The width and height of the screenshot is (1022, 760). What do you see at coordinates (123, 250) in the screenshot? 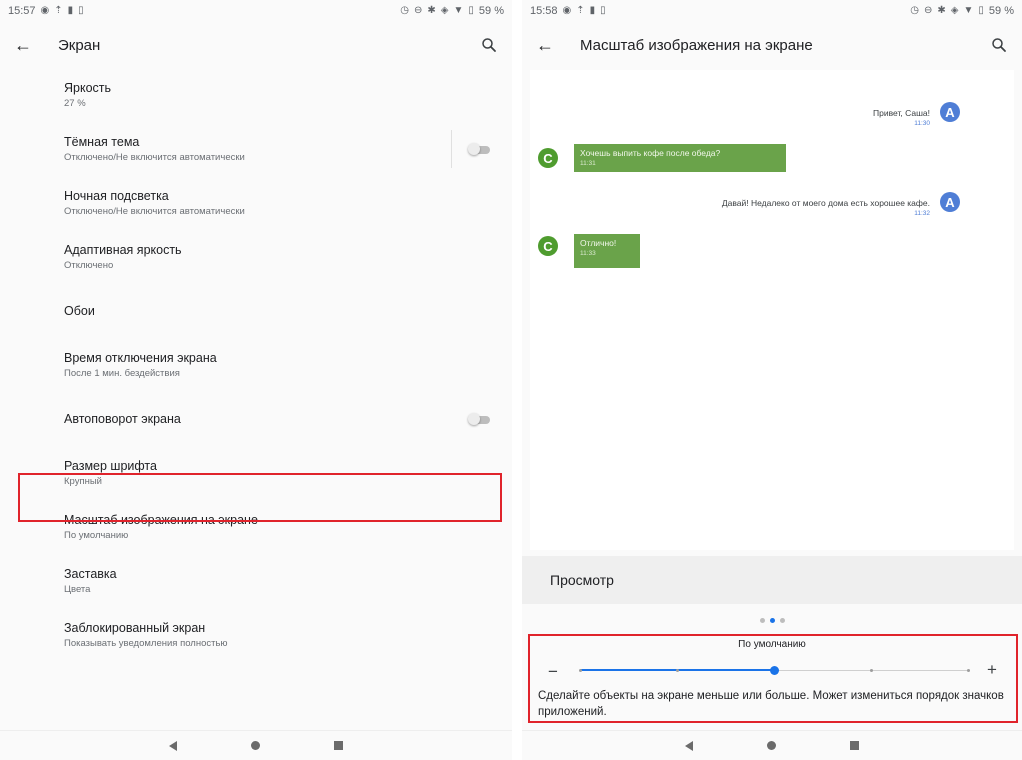
I see `setting-label: Адаптивная яркость` at bounding box center [123, 250].